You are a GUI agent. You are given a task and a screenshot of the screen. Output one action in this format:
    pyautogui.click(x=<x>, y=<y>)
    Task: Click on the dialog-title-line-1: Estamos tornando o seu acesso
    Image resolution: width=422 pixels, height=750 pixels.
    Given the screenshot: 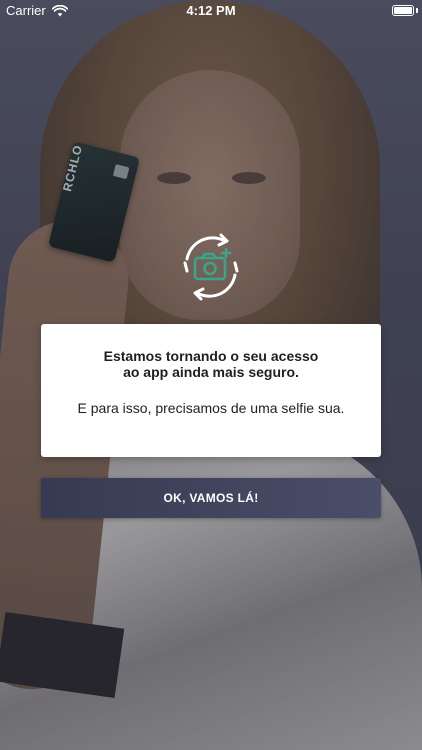 What is the action you would take?
    pyautogui.click(x=211, y=356)
    